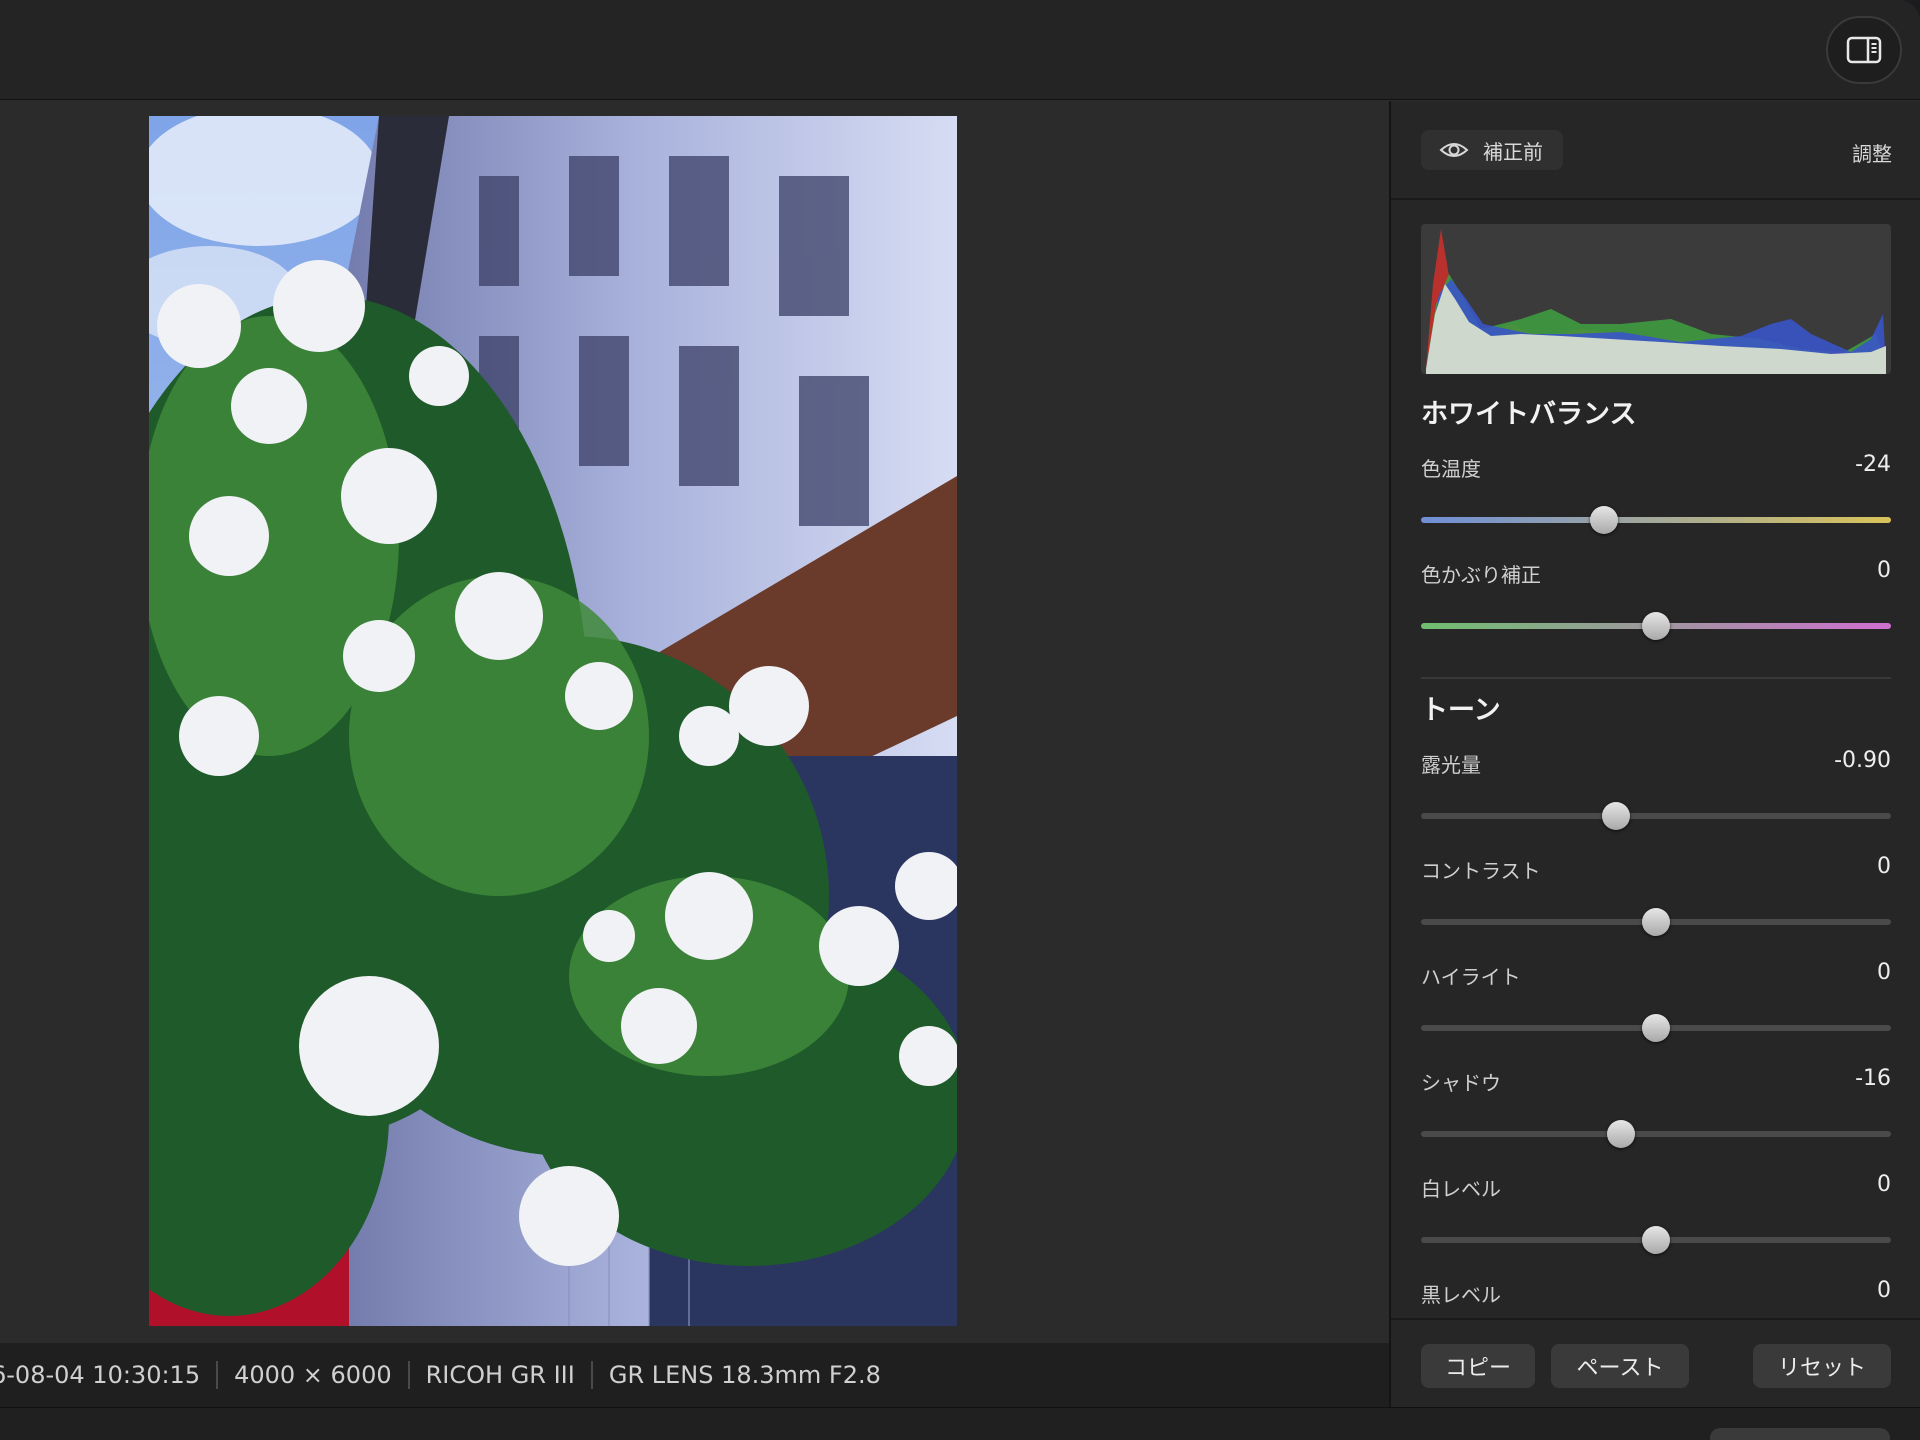  What do you see at coordinates (1884, 1184) in the screenshot?
I see `whites-value: 0` at bounding box center [1884, 1184].